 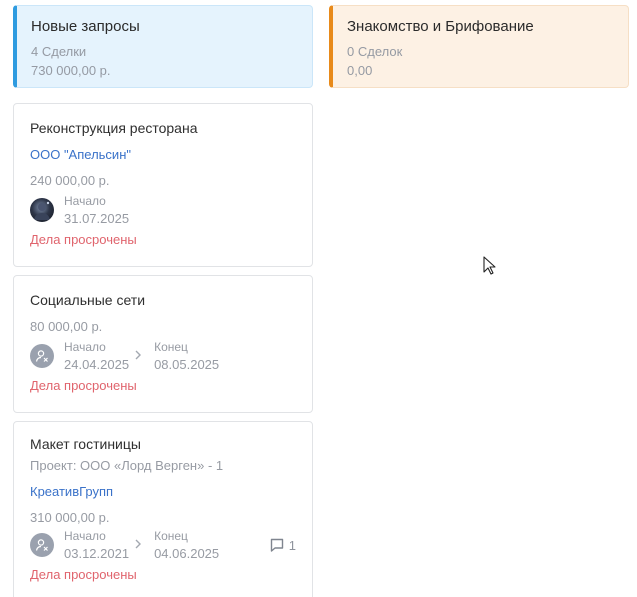 I want to click on deal-amount: 310 000,00 р., so click(x=70, y=517).